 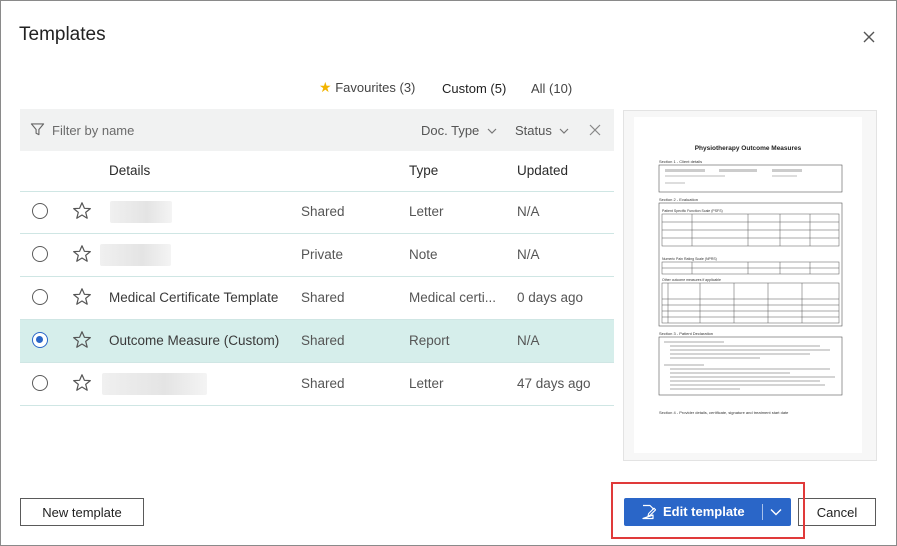 What do you see at coordinates (686, 333) in the screenshot?
I see `preview-section-3: Section 3 - Patient Declaration` at bounding box center [686, 333].